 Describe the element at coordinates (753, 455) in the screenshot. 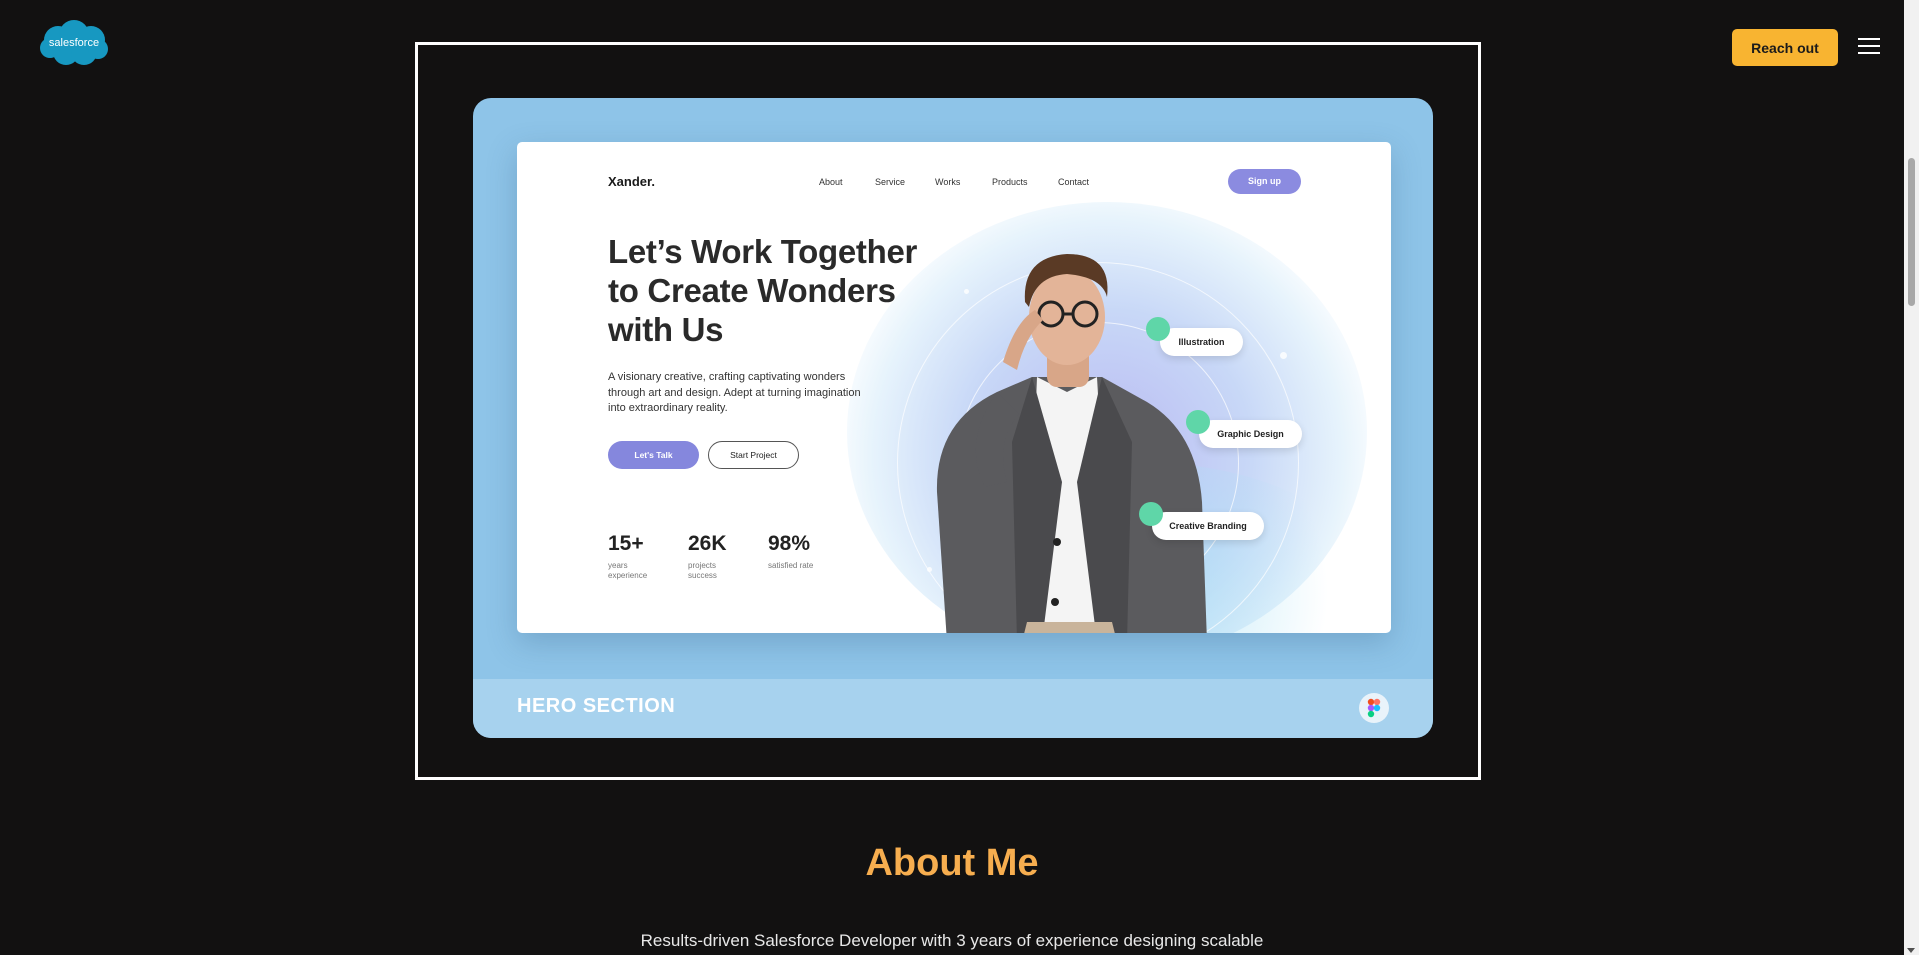

I see `mockup-start-project-button: Start Project` at that location.